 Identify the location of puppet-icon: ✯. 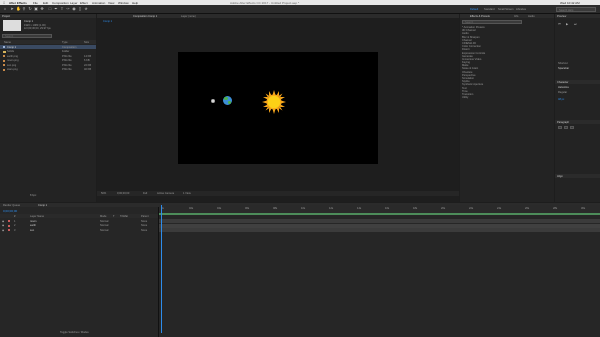
(86, 9).